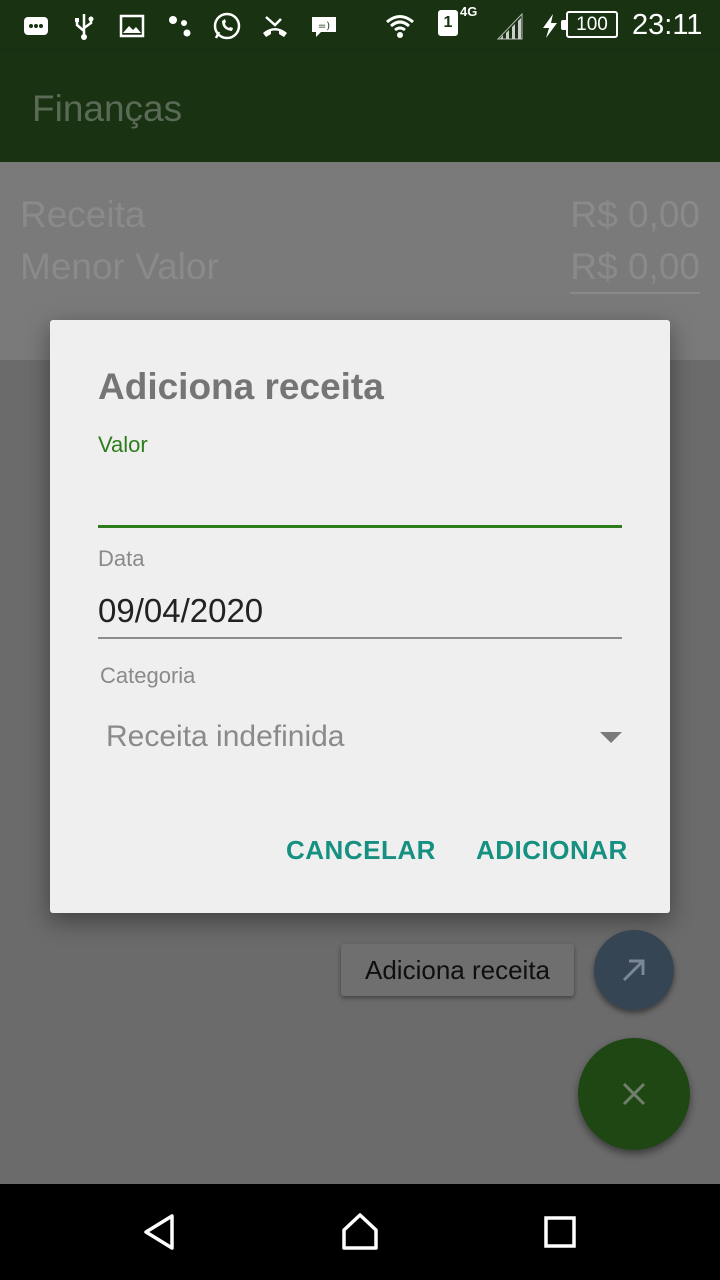 The width and height of the screenshot is (720, 1280). What do you see at coordinates (241, 386) in the screenshot?
I see `dialog-title: Adiciona receita` at bounding box center [241, 386].